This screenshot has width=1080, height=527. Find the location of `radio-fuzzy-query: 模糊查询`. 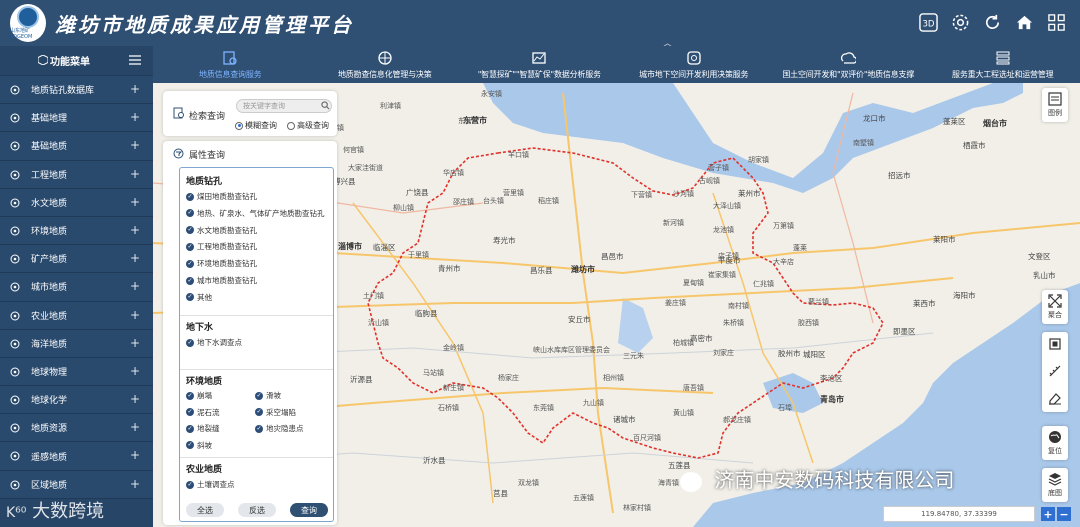

radio-fuzzy-query: 模糊查询 is located at coordinates (256, 125).